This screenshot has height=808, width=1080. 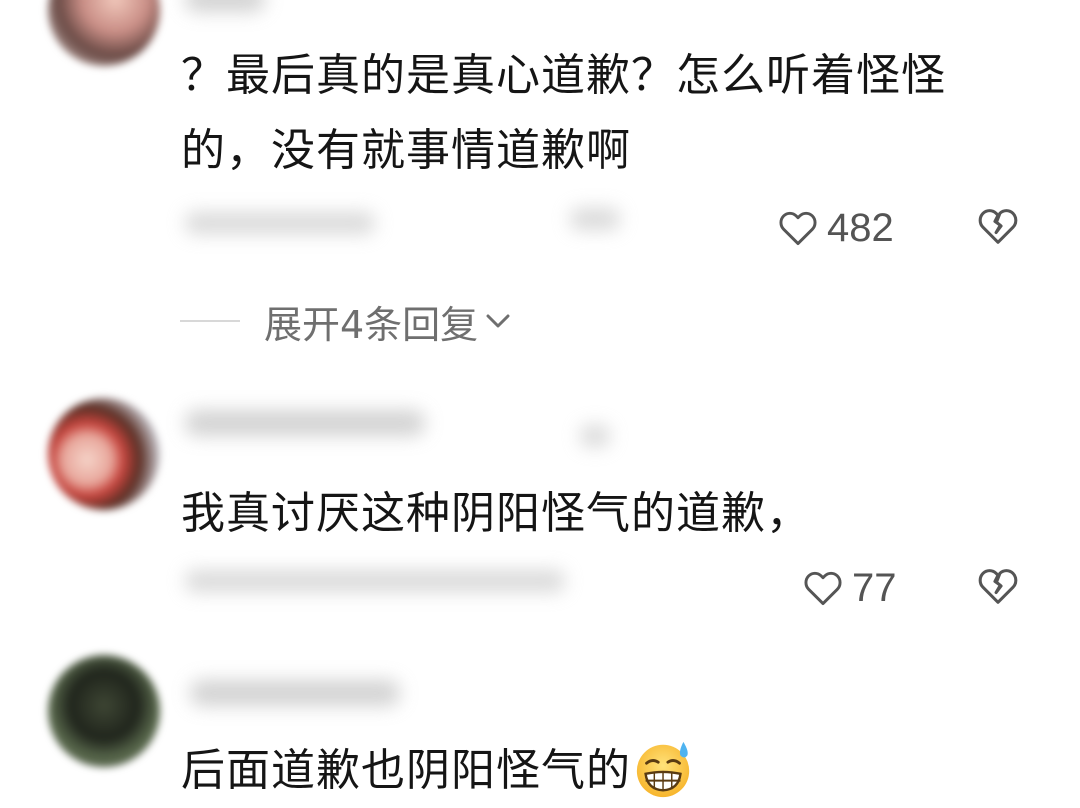 I want to click on like-button: 482, so click(x=834, y=228).